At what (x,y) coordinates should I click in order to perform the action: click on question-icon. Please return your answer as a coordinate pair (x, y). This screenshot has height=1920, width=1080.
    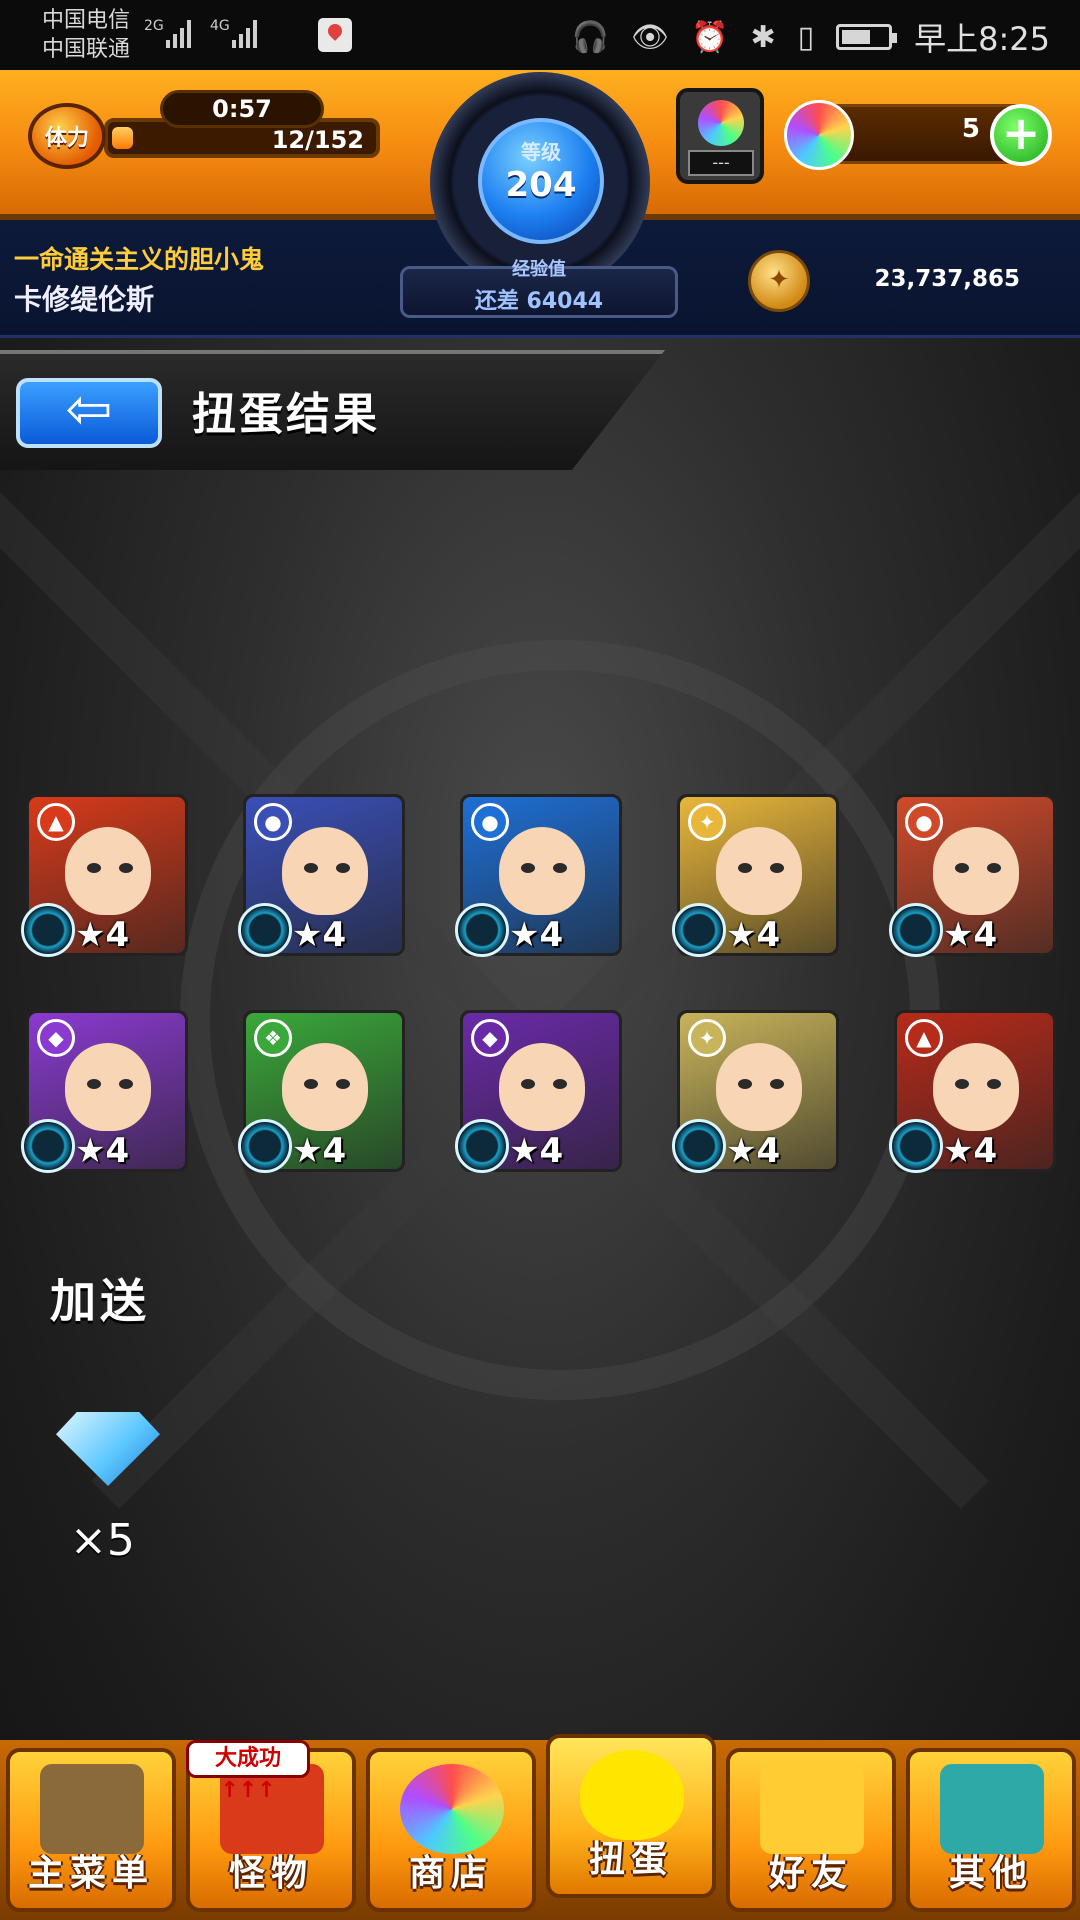
    Looking at the image, I should click on (992, 1809).